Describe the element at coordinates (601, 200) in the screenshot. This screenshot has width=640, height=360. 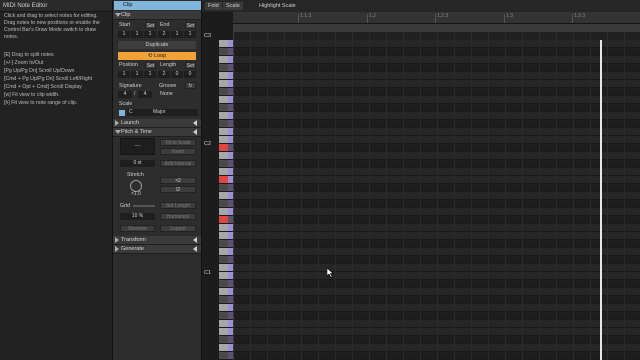
I see `clip-end-marker` at that location.